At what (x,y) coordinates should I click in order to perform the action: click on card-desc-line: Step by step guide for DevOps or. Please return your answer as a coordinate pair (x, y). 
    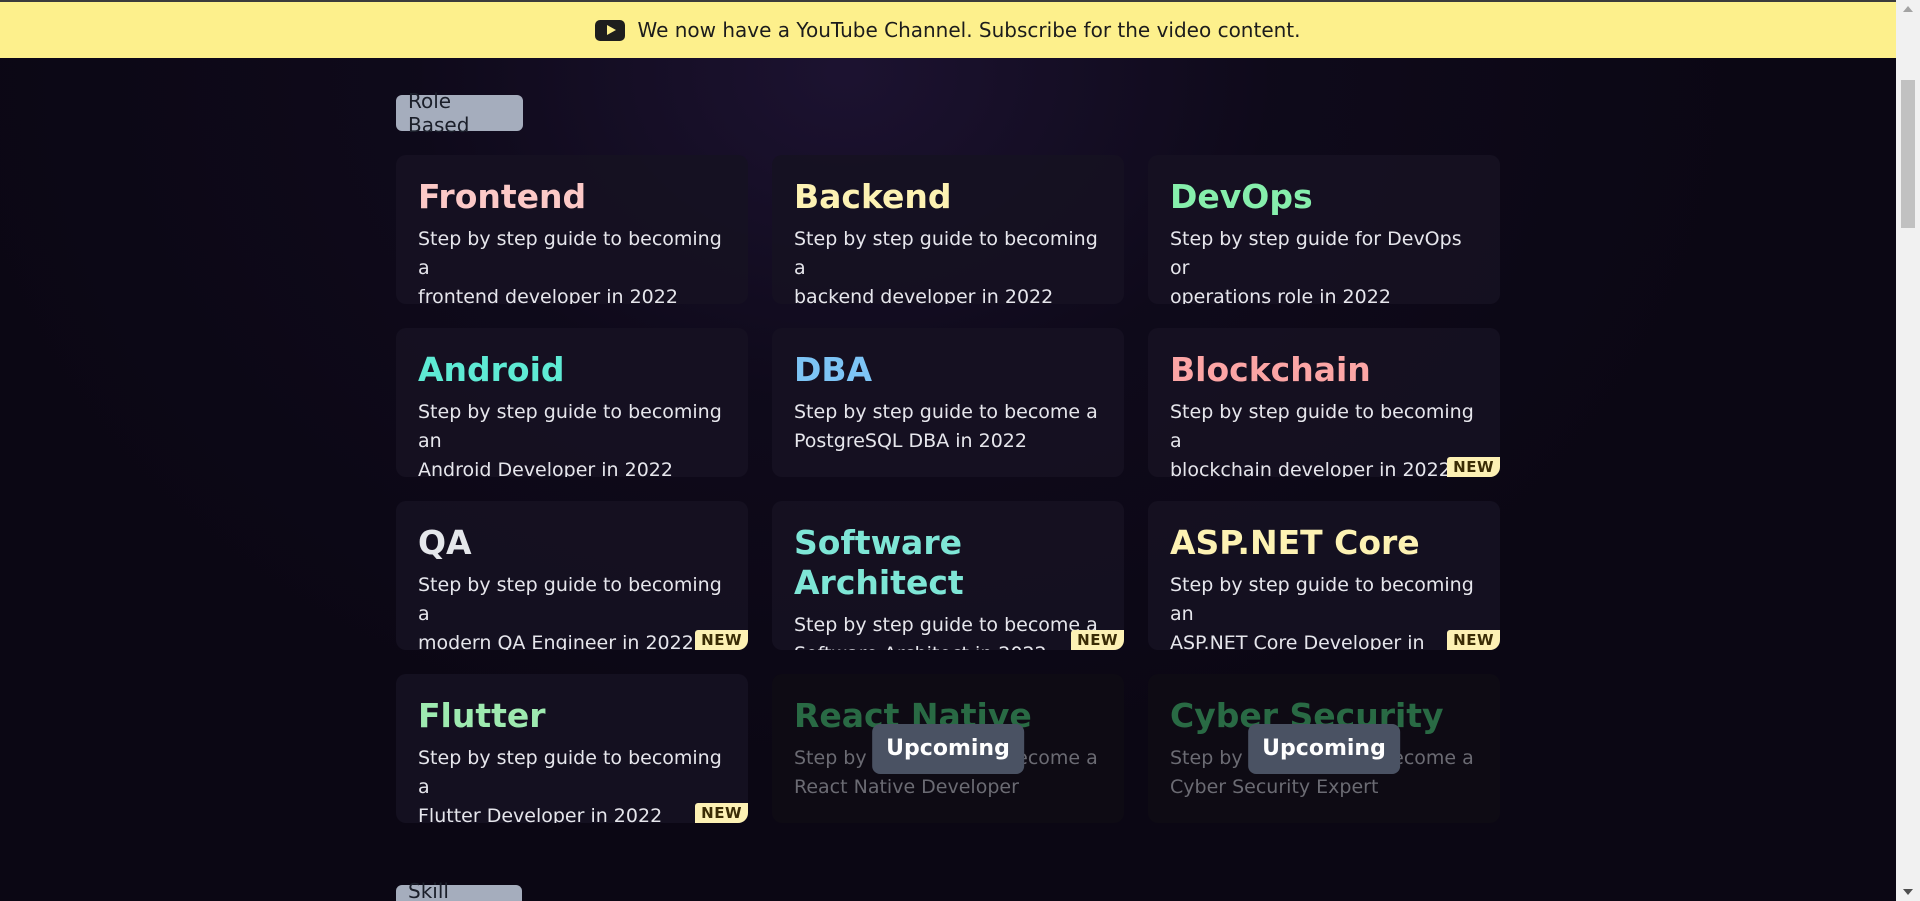
    Looking at the image, I should click on (1316, 253).